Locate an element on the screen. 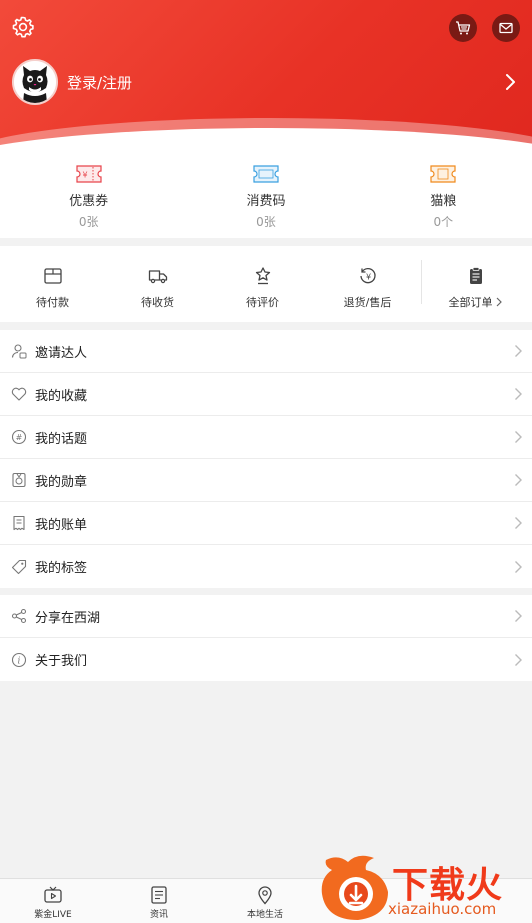 This screenshot has height=923, width=532. cat-avatar-icon is located at coordinates (35, 82).